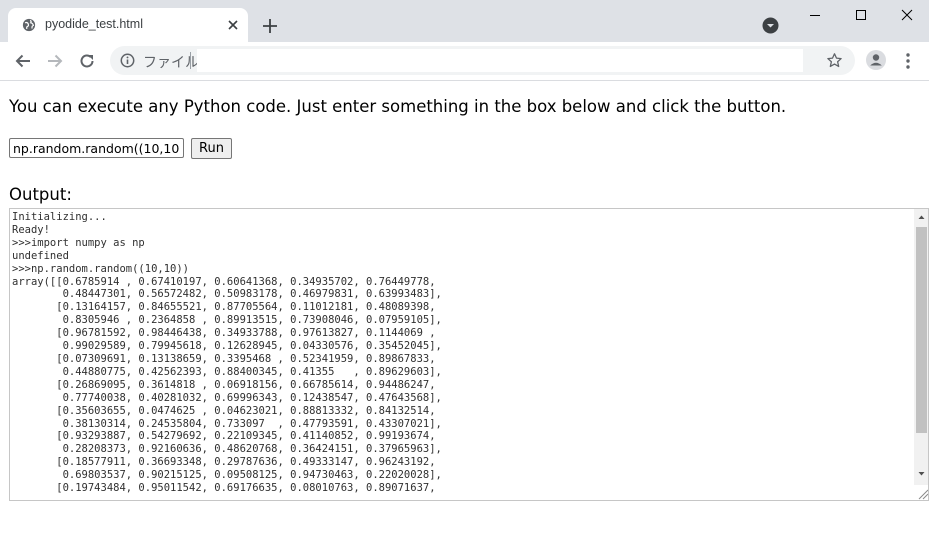 Image resolution: width=929 pixels, height=555 pixels. I want to click on back-arrow-icon, so click(23, 61).